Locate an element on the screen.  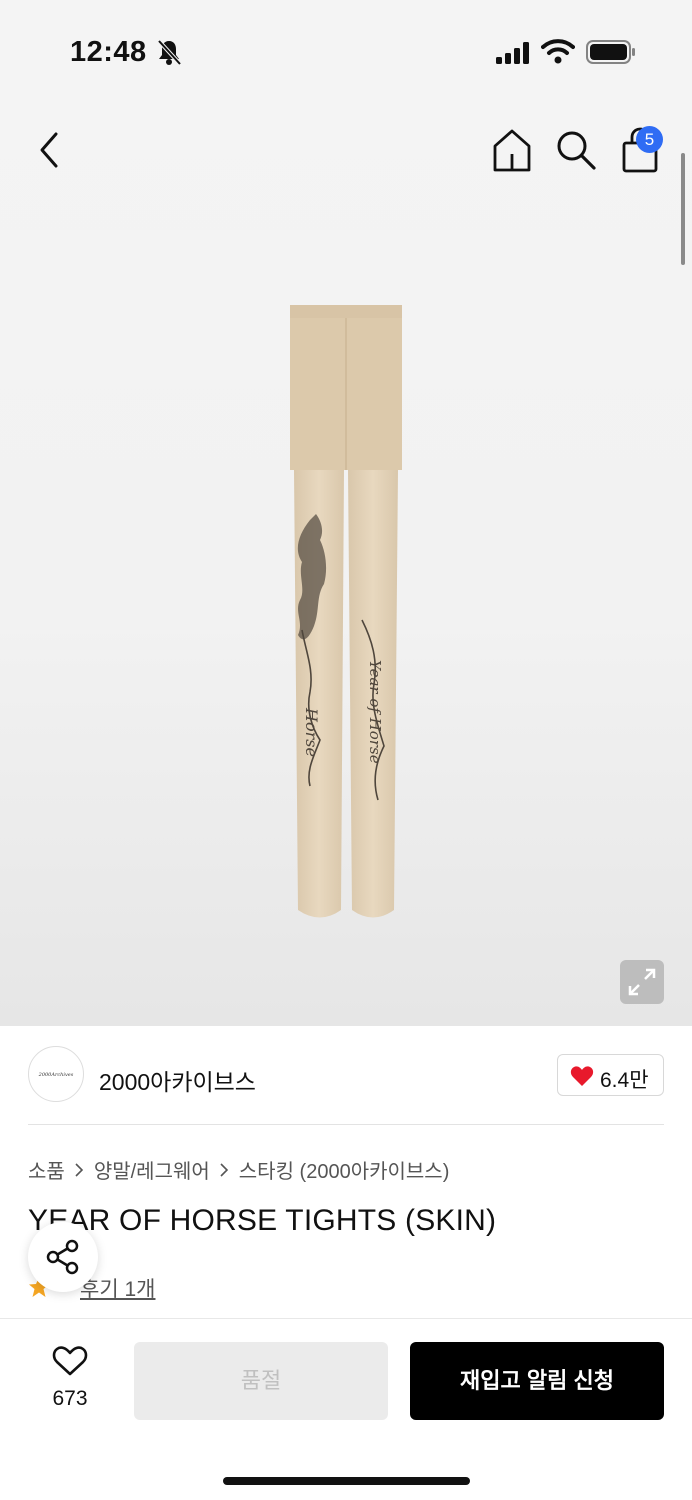
wishlist-button: 673 is located at coordinates (70, 1378).